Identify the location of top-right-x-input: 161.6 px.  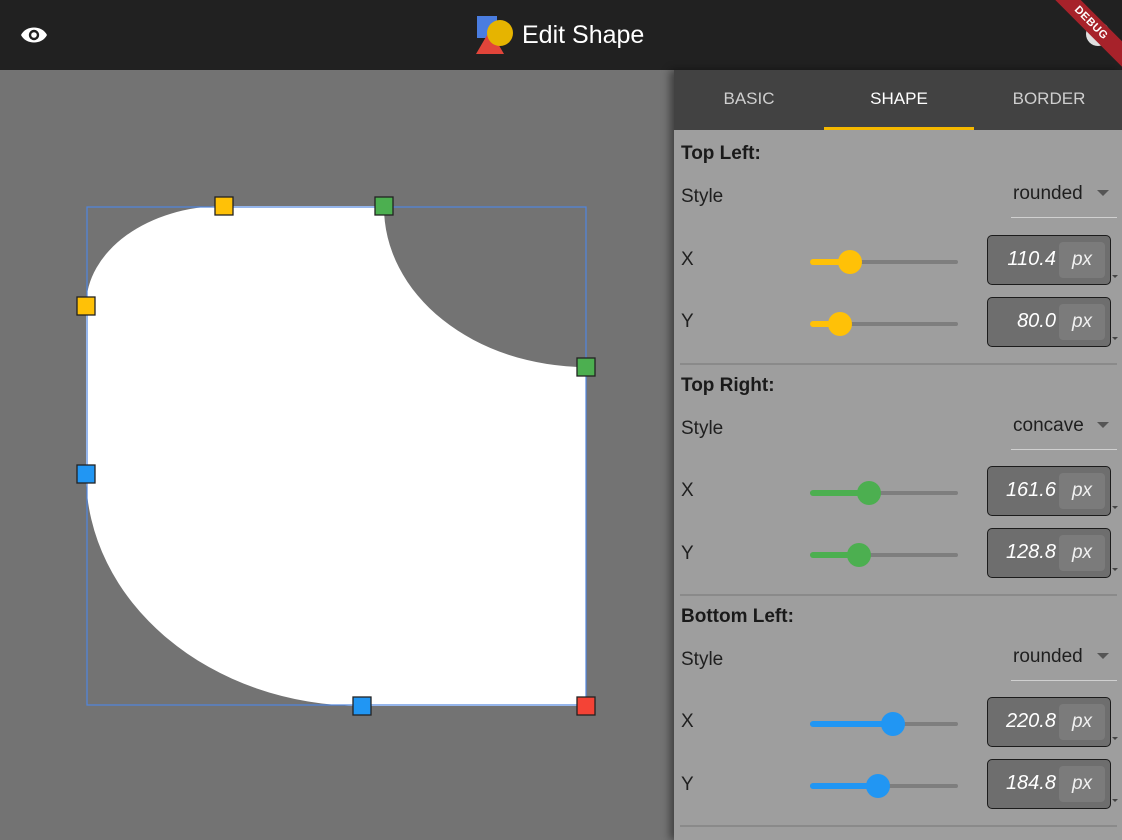
(1052, 491).